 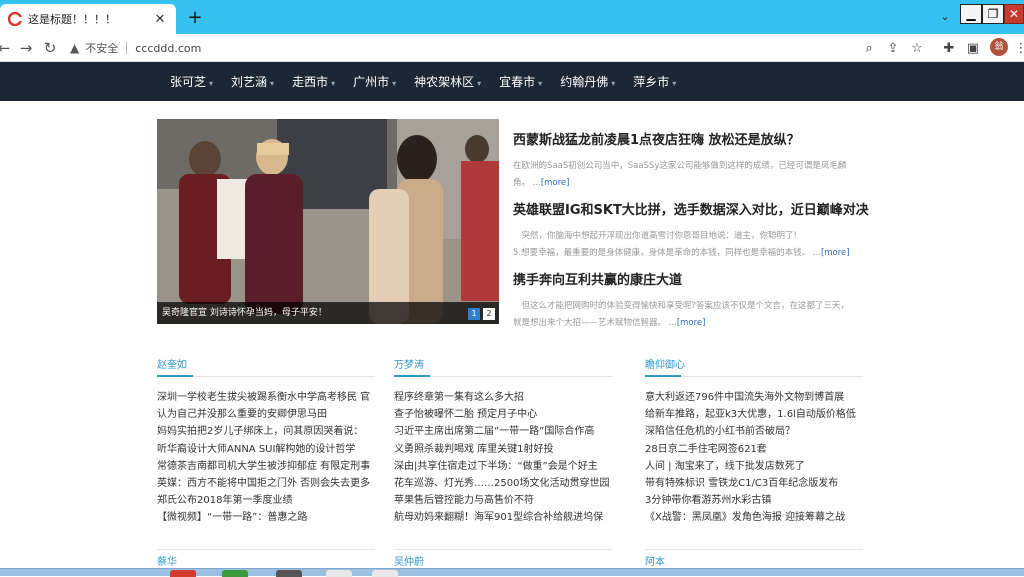 What do you see at coordinates (971, 14) in the screenshot?
I see `minimize-button: ▁` at bounding box center [971, 14].